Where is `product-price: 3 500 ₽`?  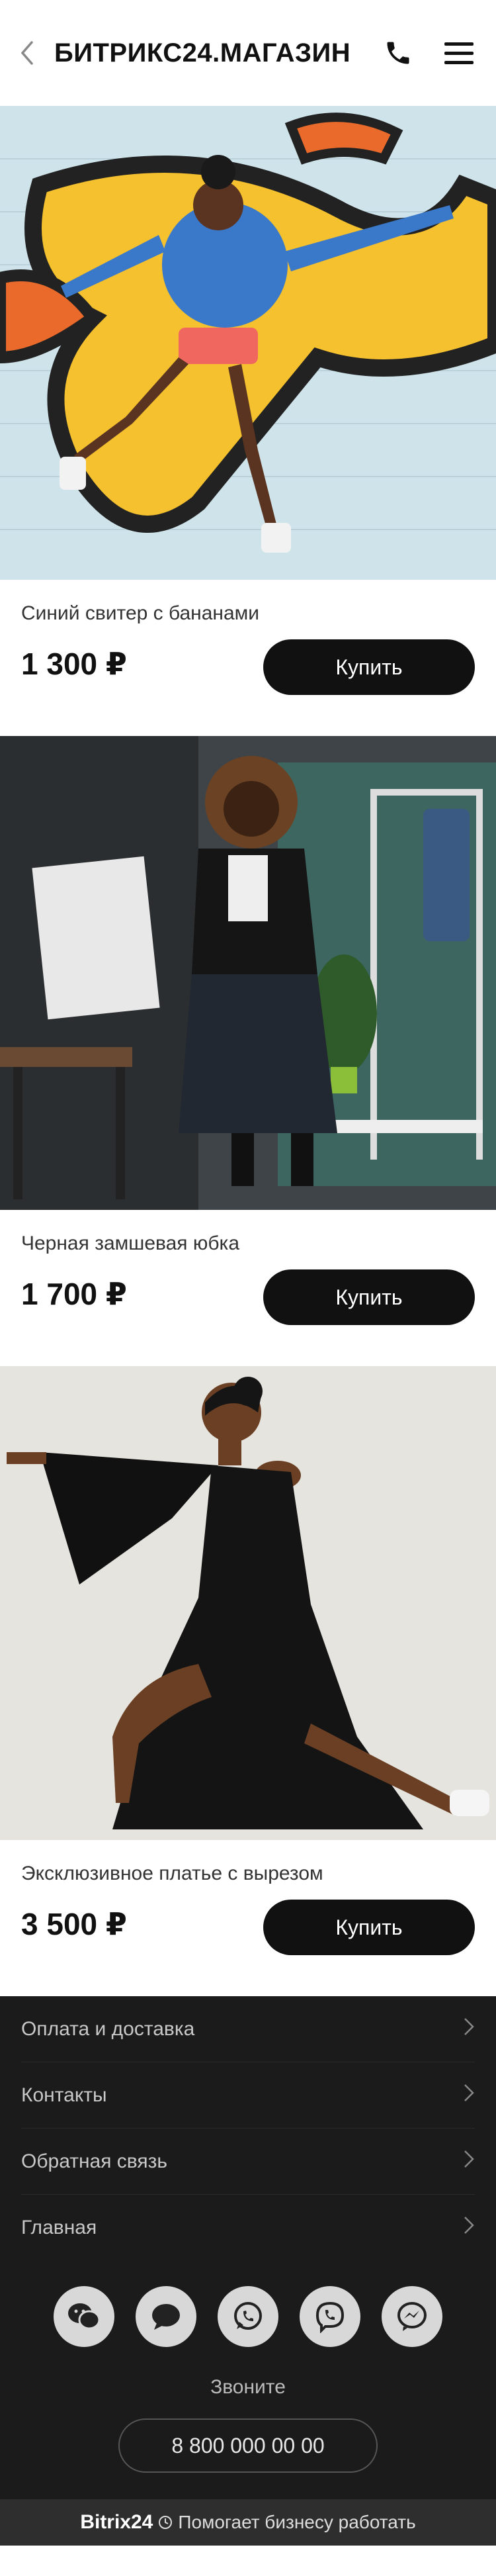
product-price: 3 500 ₽ is located at coordinates (74, 1924).